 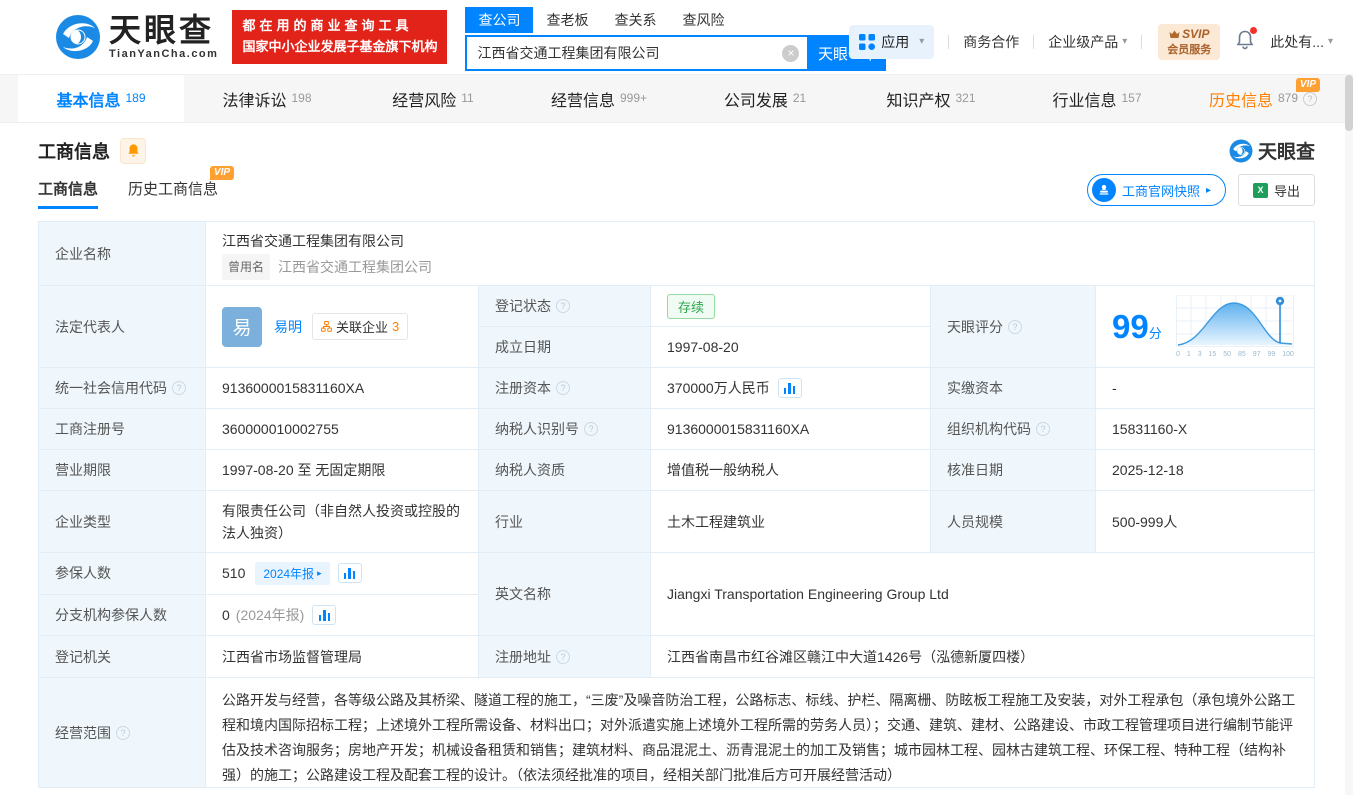 What do you see at coordinates (991, 42) in the screenshot?
I see `cooperation-link: 商务合作` at bounding box center [991, 42].